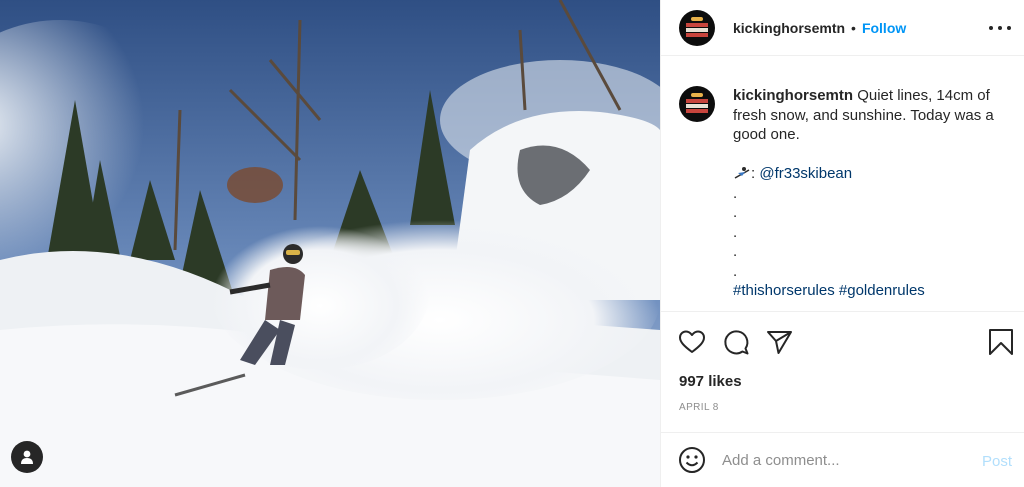 Image resolution: width=1024 pixels, height=487 pixels. What do you see at coordinates (869, 174) in the screenshot?
I see `photo-credit: : @fr33skibean` at bounding box center [869, 174].